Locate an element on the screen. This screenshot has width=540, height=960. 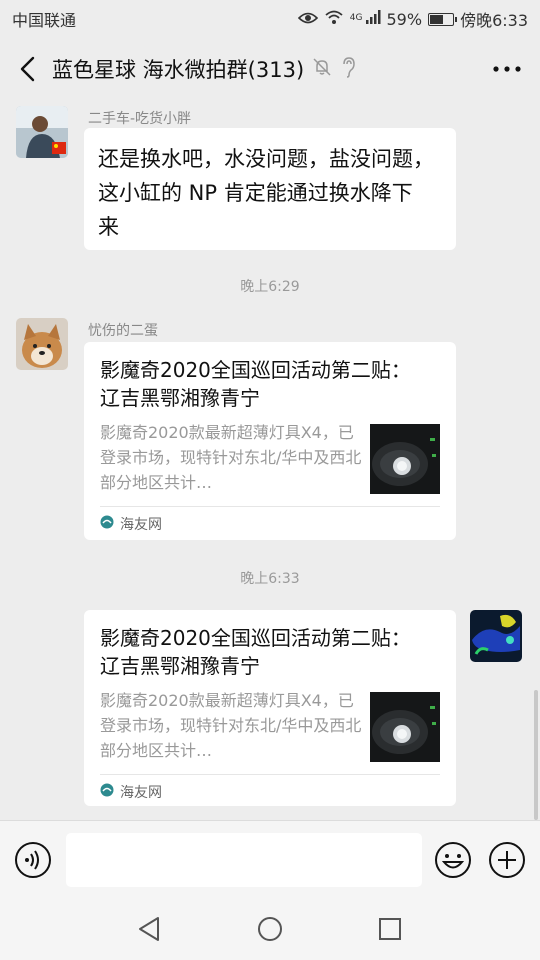
status-right: 4G 59% 傍晚6:33 is located at coordinates (412, 19).